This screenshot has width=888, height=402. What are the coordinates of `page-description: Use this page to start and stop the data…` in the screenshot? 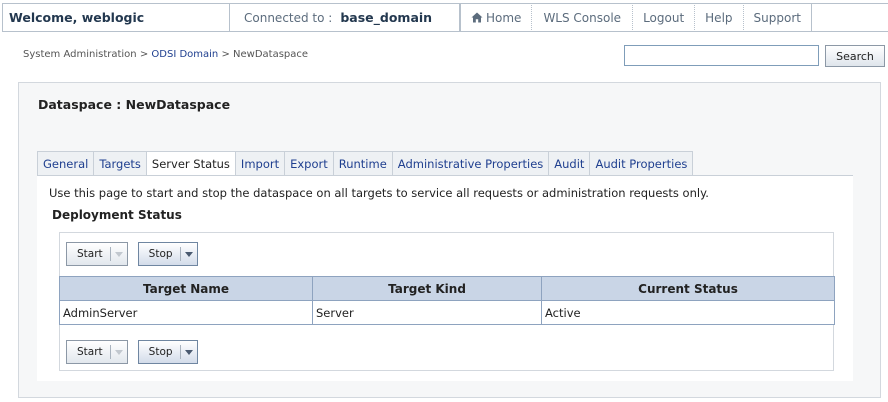 It's located at (379, 193).